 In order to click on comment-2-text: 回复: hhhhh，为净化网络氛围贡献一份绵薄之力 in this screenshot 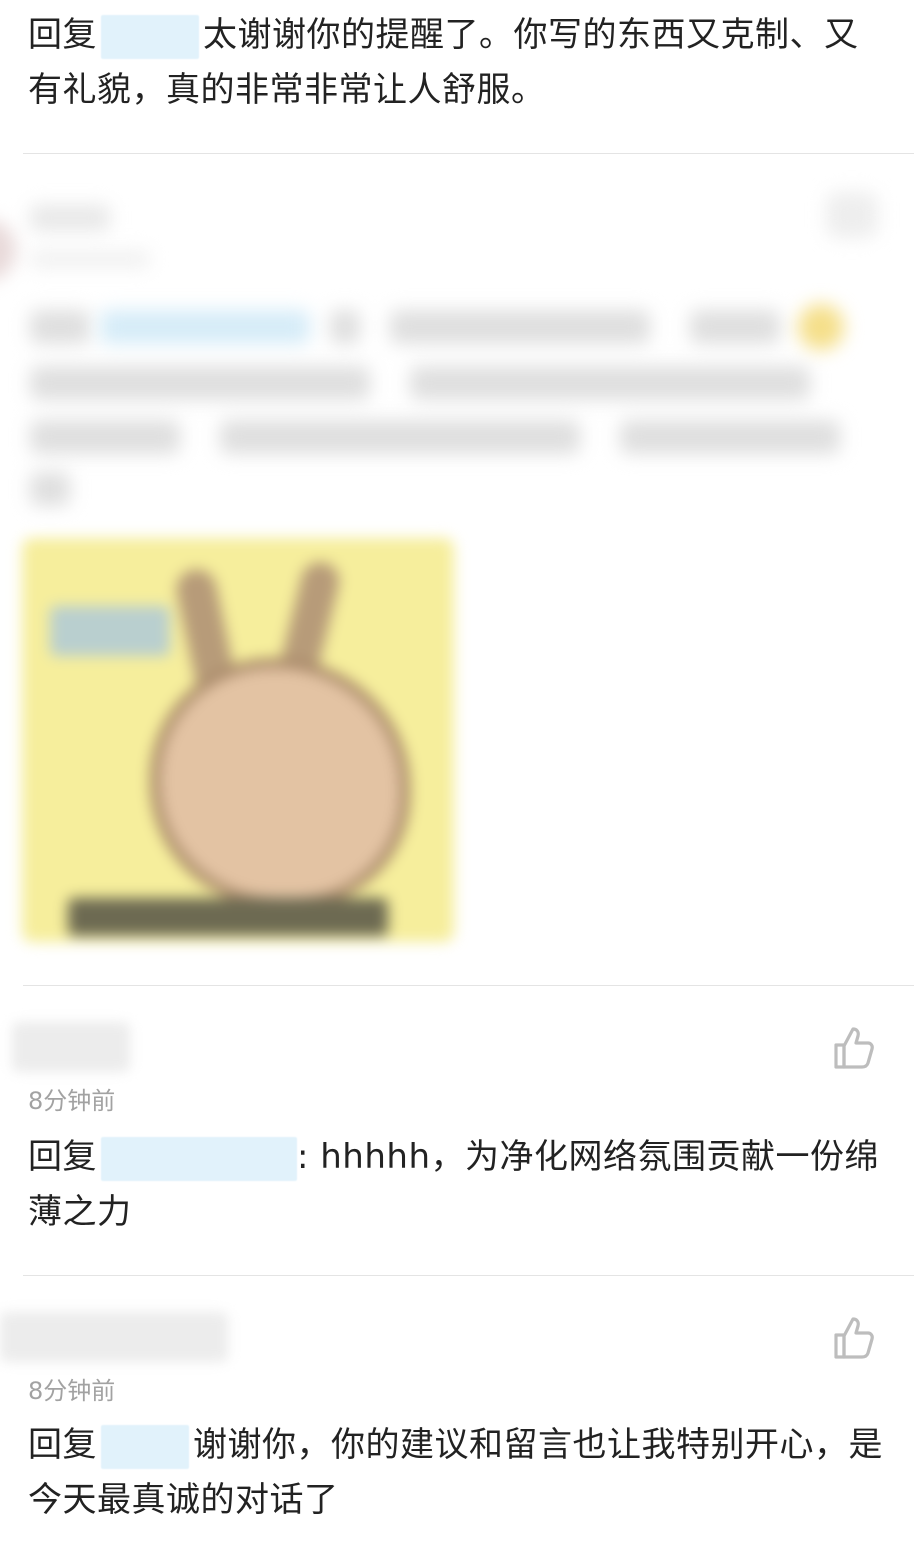, I will do `click(458, 1185)`.